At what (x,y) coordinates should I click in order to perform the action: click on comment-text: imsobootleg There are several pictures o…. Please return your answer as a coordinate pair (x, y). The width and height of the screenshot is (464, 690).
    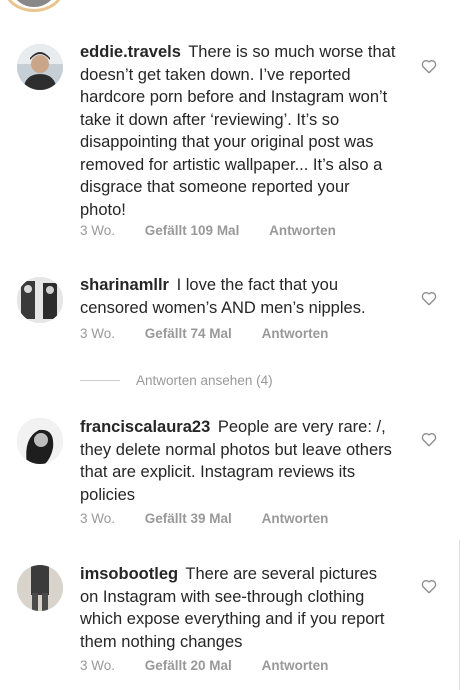
    Looking at the image, I should click on (239, 608).